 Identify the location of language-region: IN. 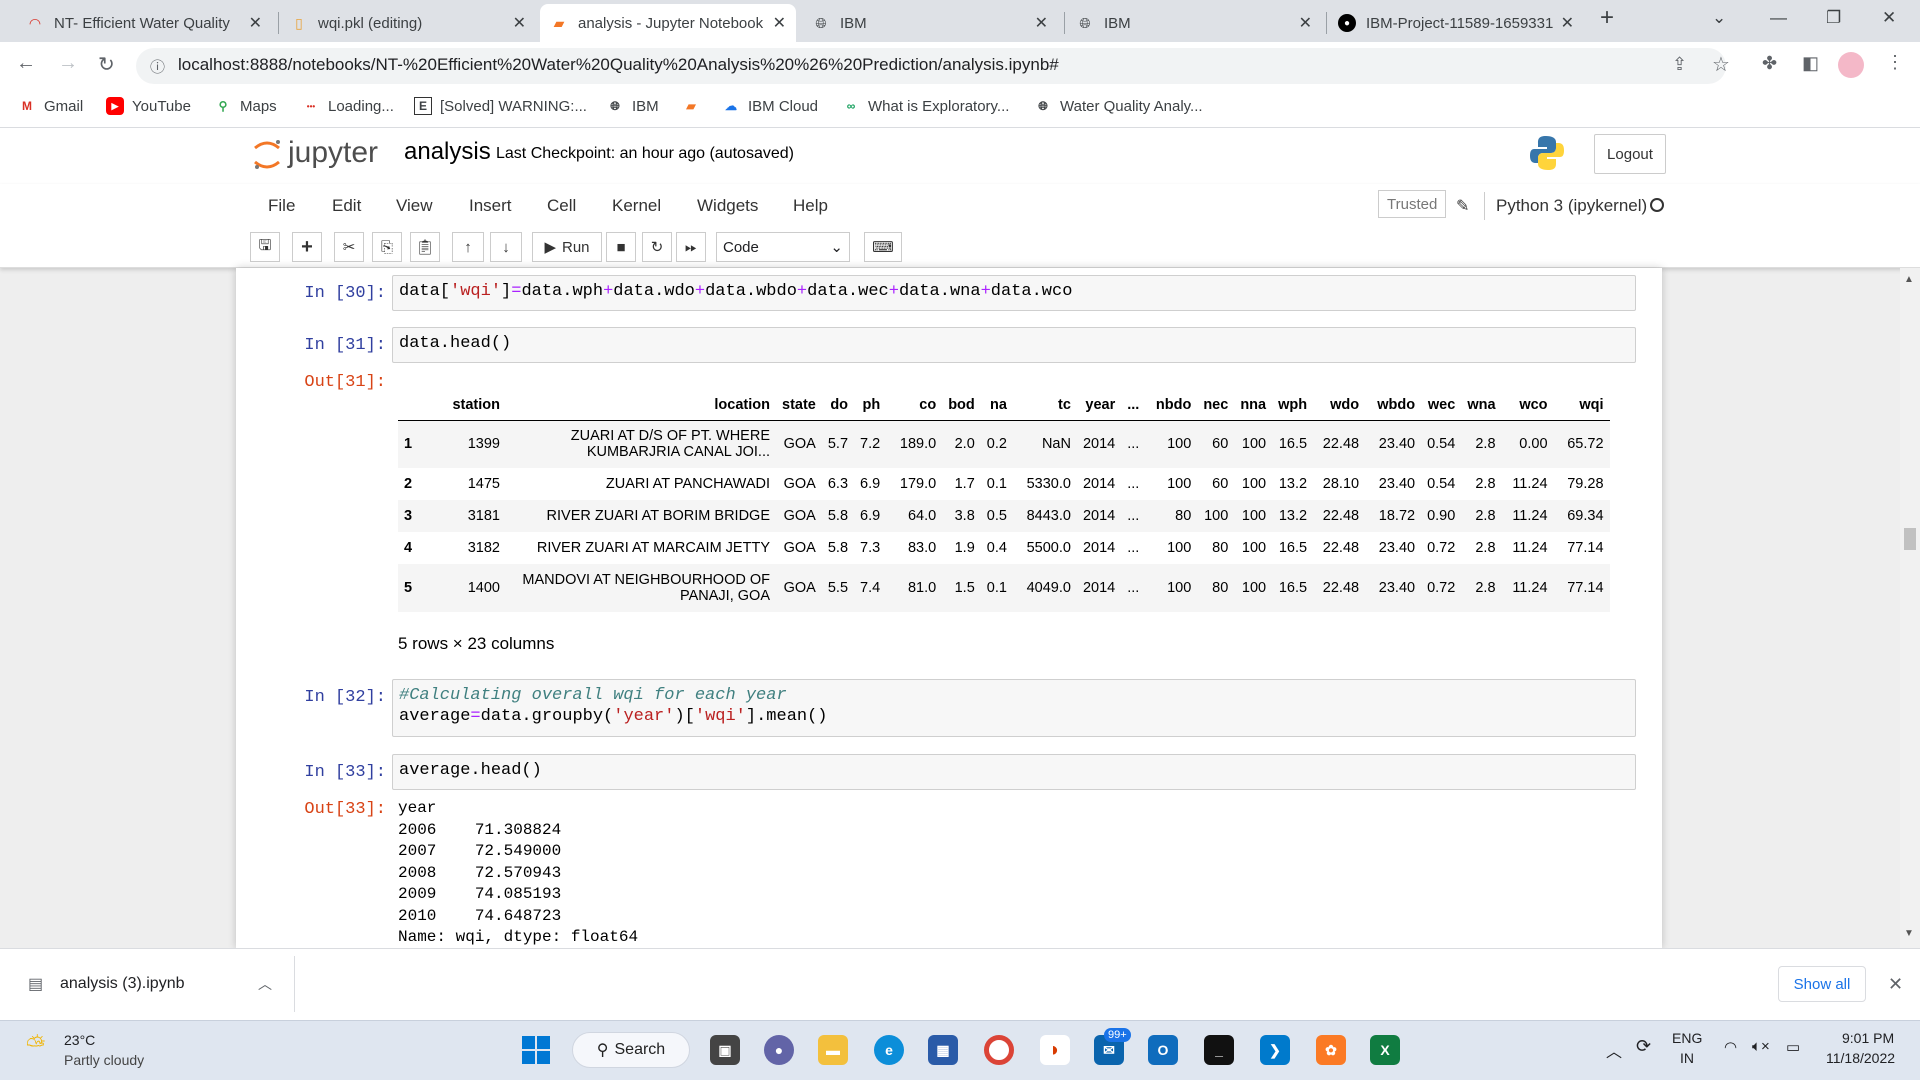
(1687, 1058).